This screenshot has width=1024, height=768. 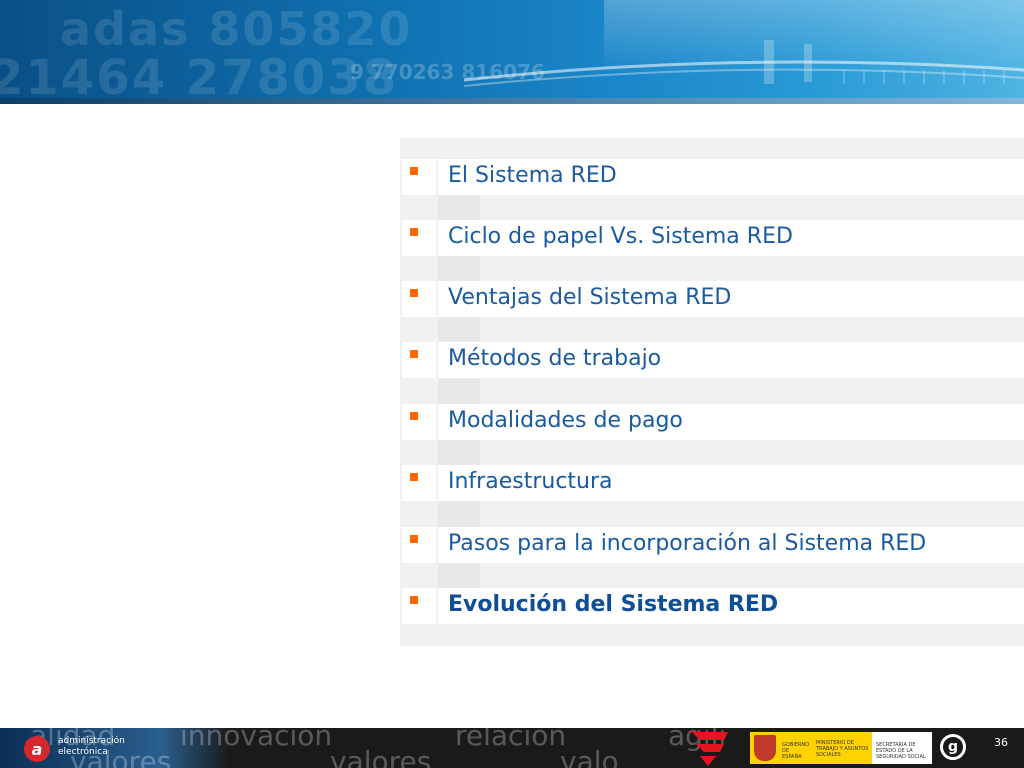 I want to click on header-shine, so click(x=814, y=52).